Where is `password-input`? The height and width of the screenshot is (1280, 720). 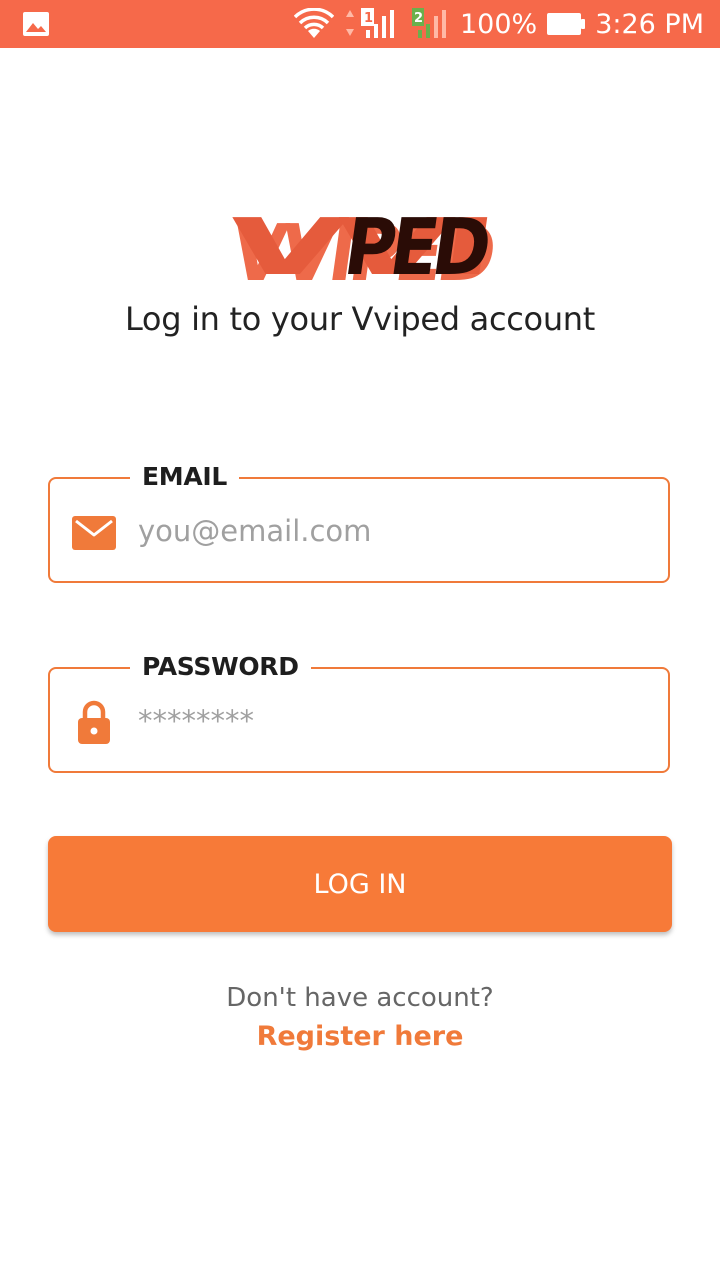 password-input is located at coordinates (388, 721).